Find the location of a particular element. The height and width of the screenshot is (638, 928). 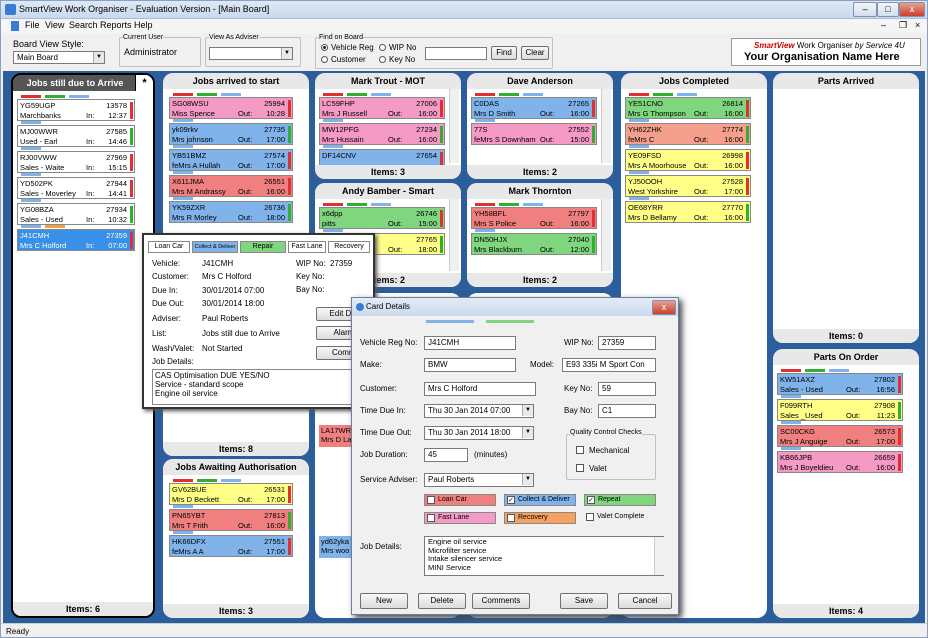

job-card: SG08WSU Miss Spence 25994 10:28 Out: is located at coordinates (231, 108).